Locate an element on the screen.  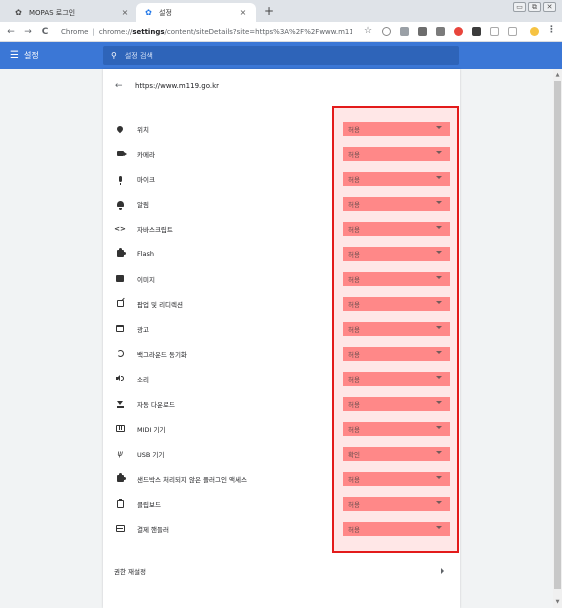
new-tab-button: + is located at coordinates (269, 11).